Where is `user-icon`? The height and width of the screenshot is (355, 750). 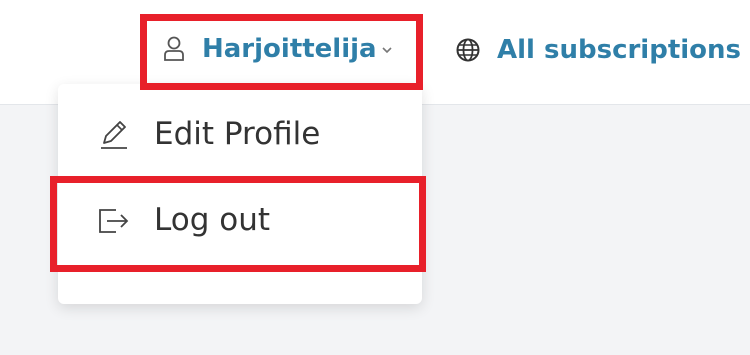 user-icon is located at coordinates (174, 48).